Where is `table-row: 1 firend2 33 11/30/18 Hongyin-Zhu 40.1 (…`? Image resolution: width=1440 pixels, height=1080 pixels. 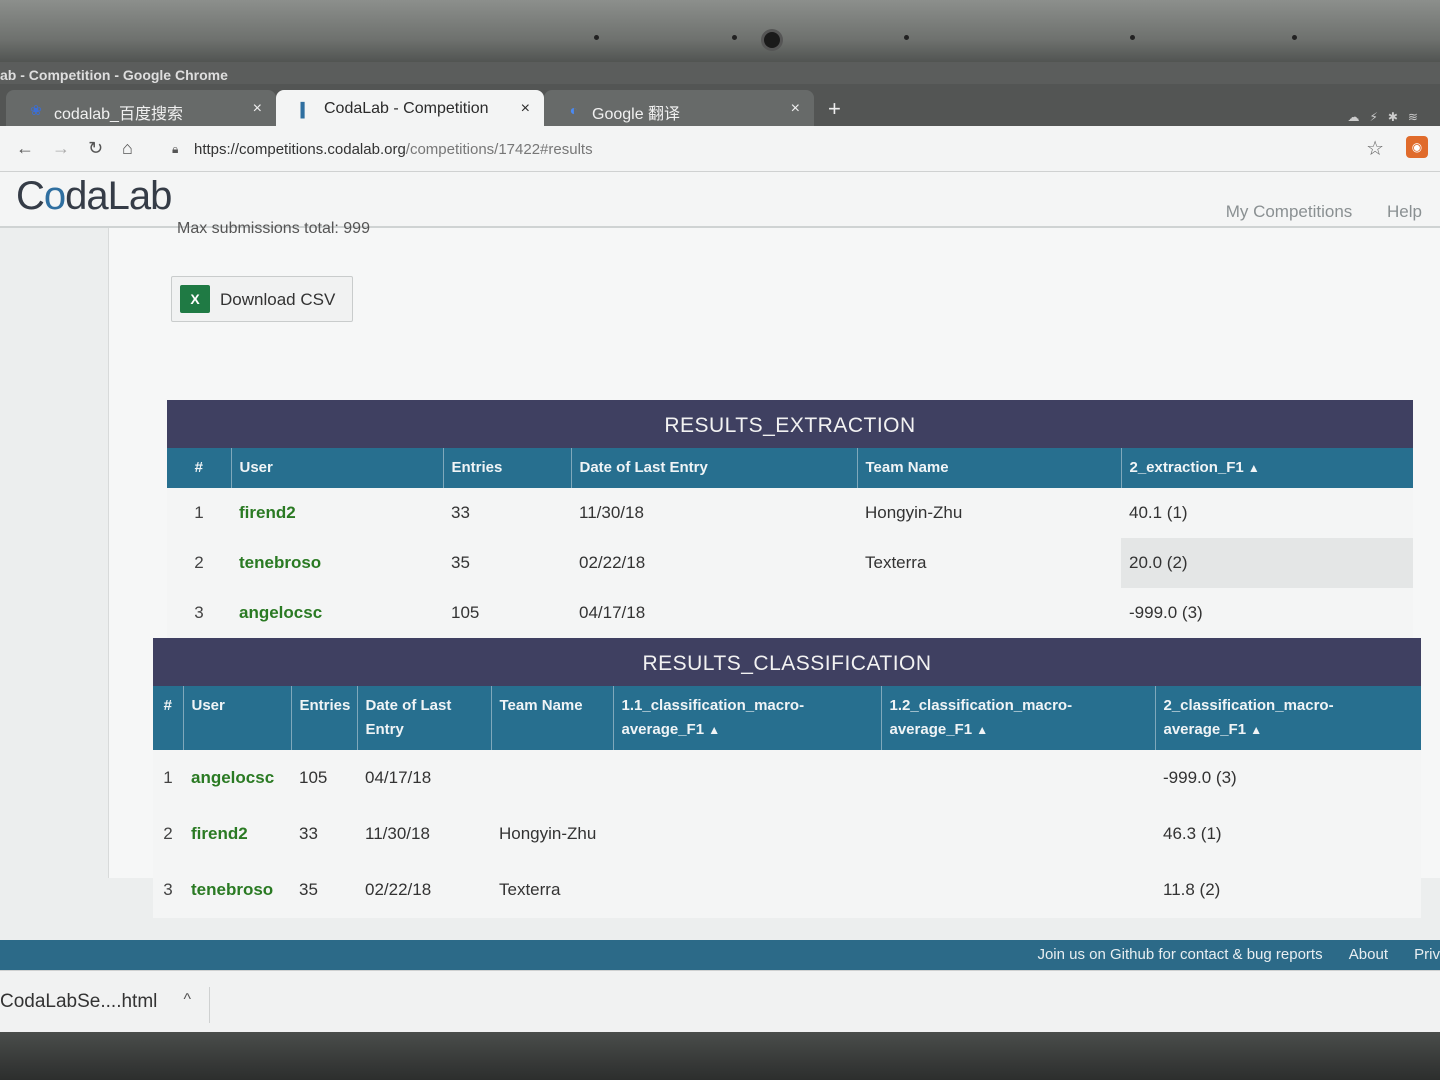 table-row: 1 firend2 33 11/30/18 Hongyin-Zhu 40.1 (… is located at coordinates (790, 513).